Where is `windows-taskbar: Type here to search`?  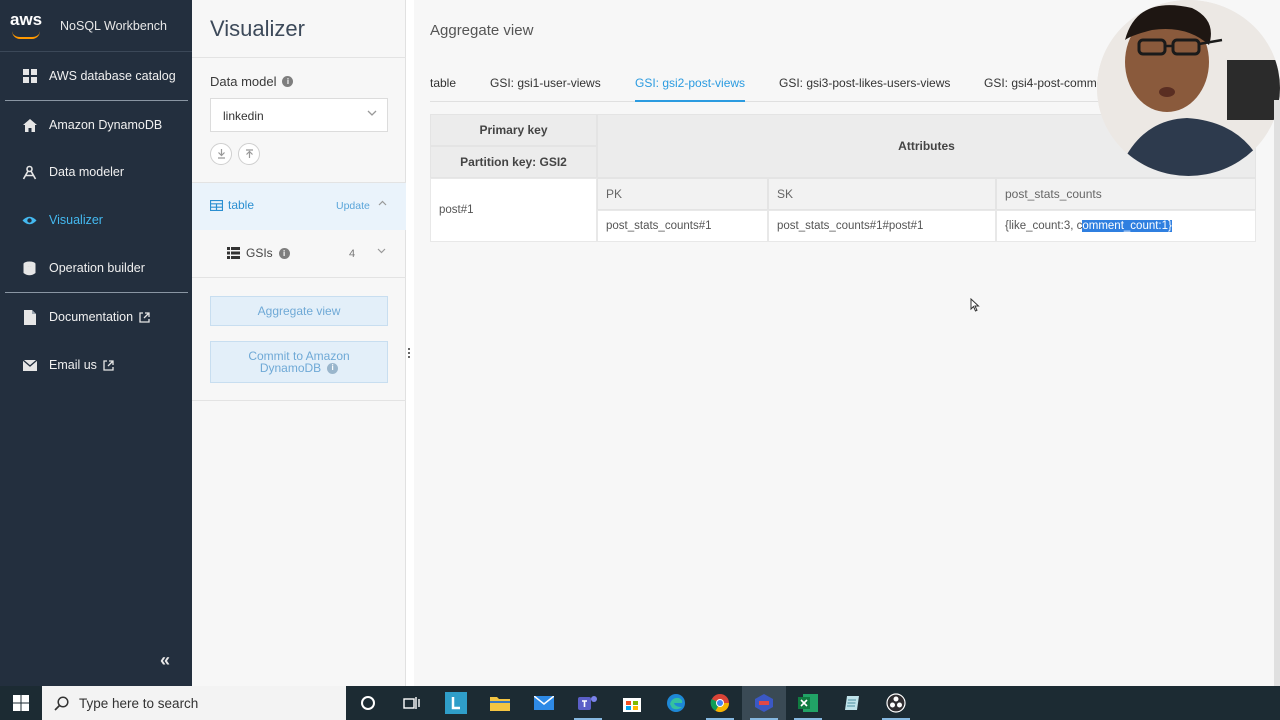
windows-taskbar: Type here to search is located at coordinates (640, 703).